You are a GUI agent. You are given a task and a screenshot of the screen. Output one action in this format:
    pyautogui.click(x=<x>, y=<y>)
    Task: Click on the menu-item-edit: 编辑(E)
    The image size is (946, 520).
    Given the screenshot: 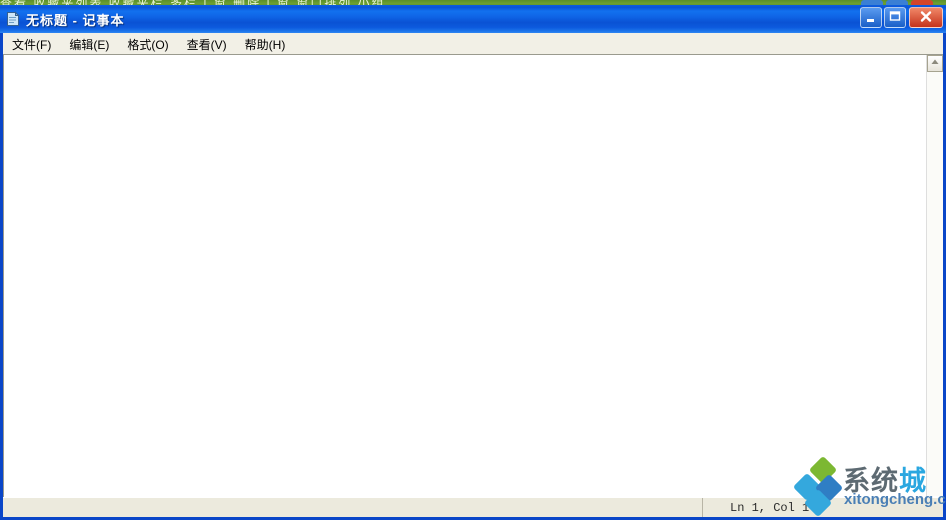 What is the action you would take?
    pyautogui.click(x=89, y=44)
    